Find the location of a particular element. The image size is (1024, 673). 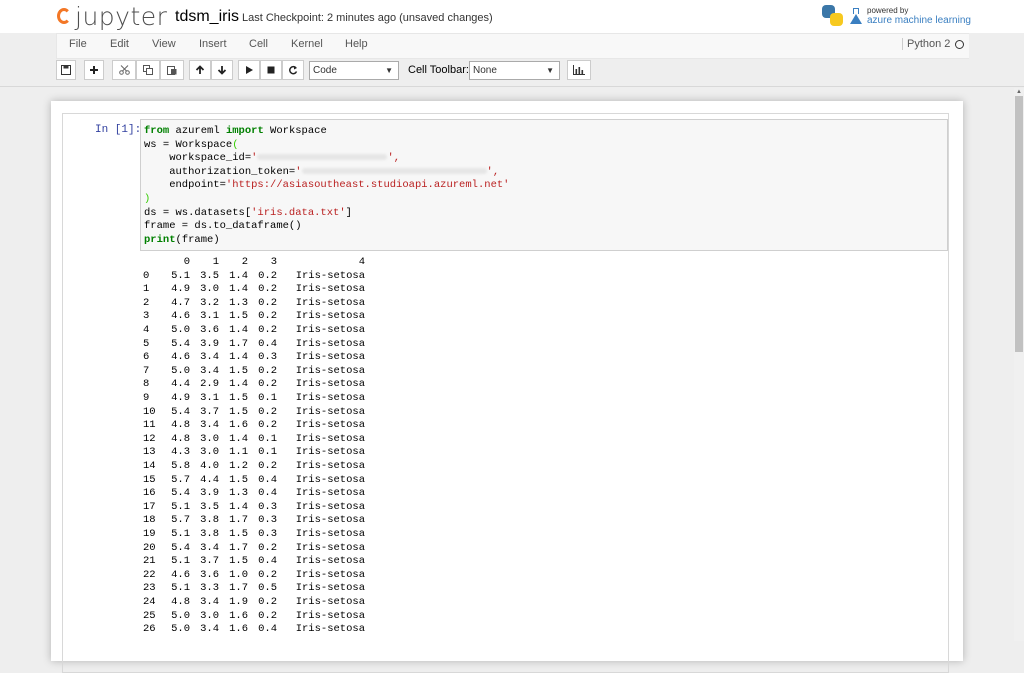

restart-kernel-button is located at coordinates (293, 70).